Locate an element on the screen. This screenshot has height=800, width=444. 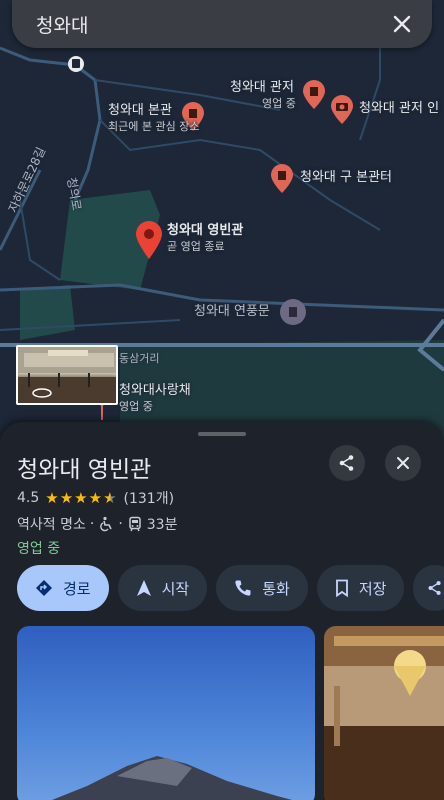
phone-icon is located at coordinates (243, 588).